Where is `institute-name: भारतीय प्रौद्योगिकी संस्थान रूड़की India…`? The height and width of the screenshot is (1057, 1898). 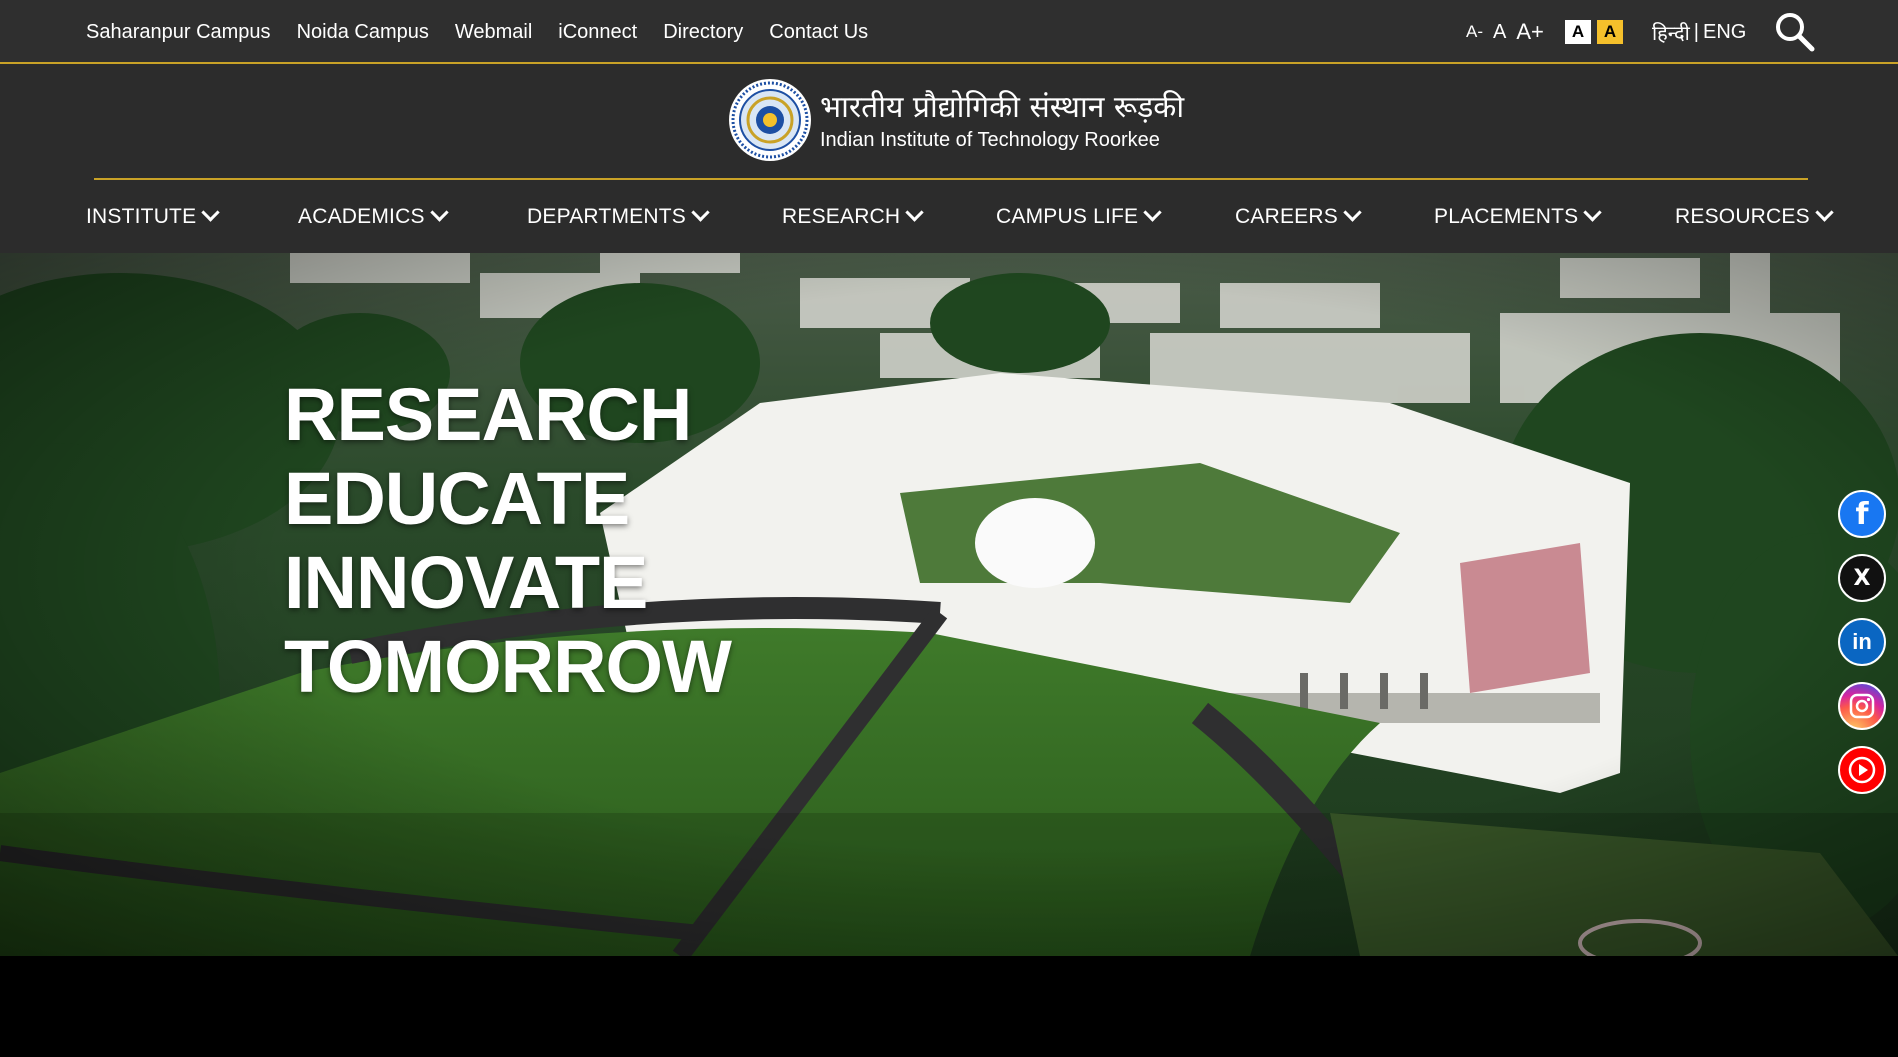
institute-name: भारतीय प्रौद्योगिकी संस्थान रूड़की India… is located at coordinates (1002, 120).